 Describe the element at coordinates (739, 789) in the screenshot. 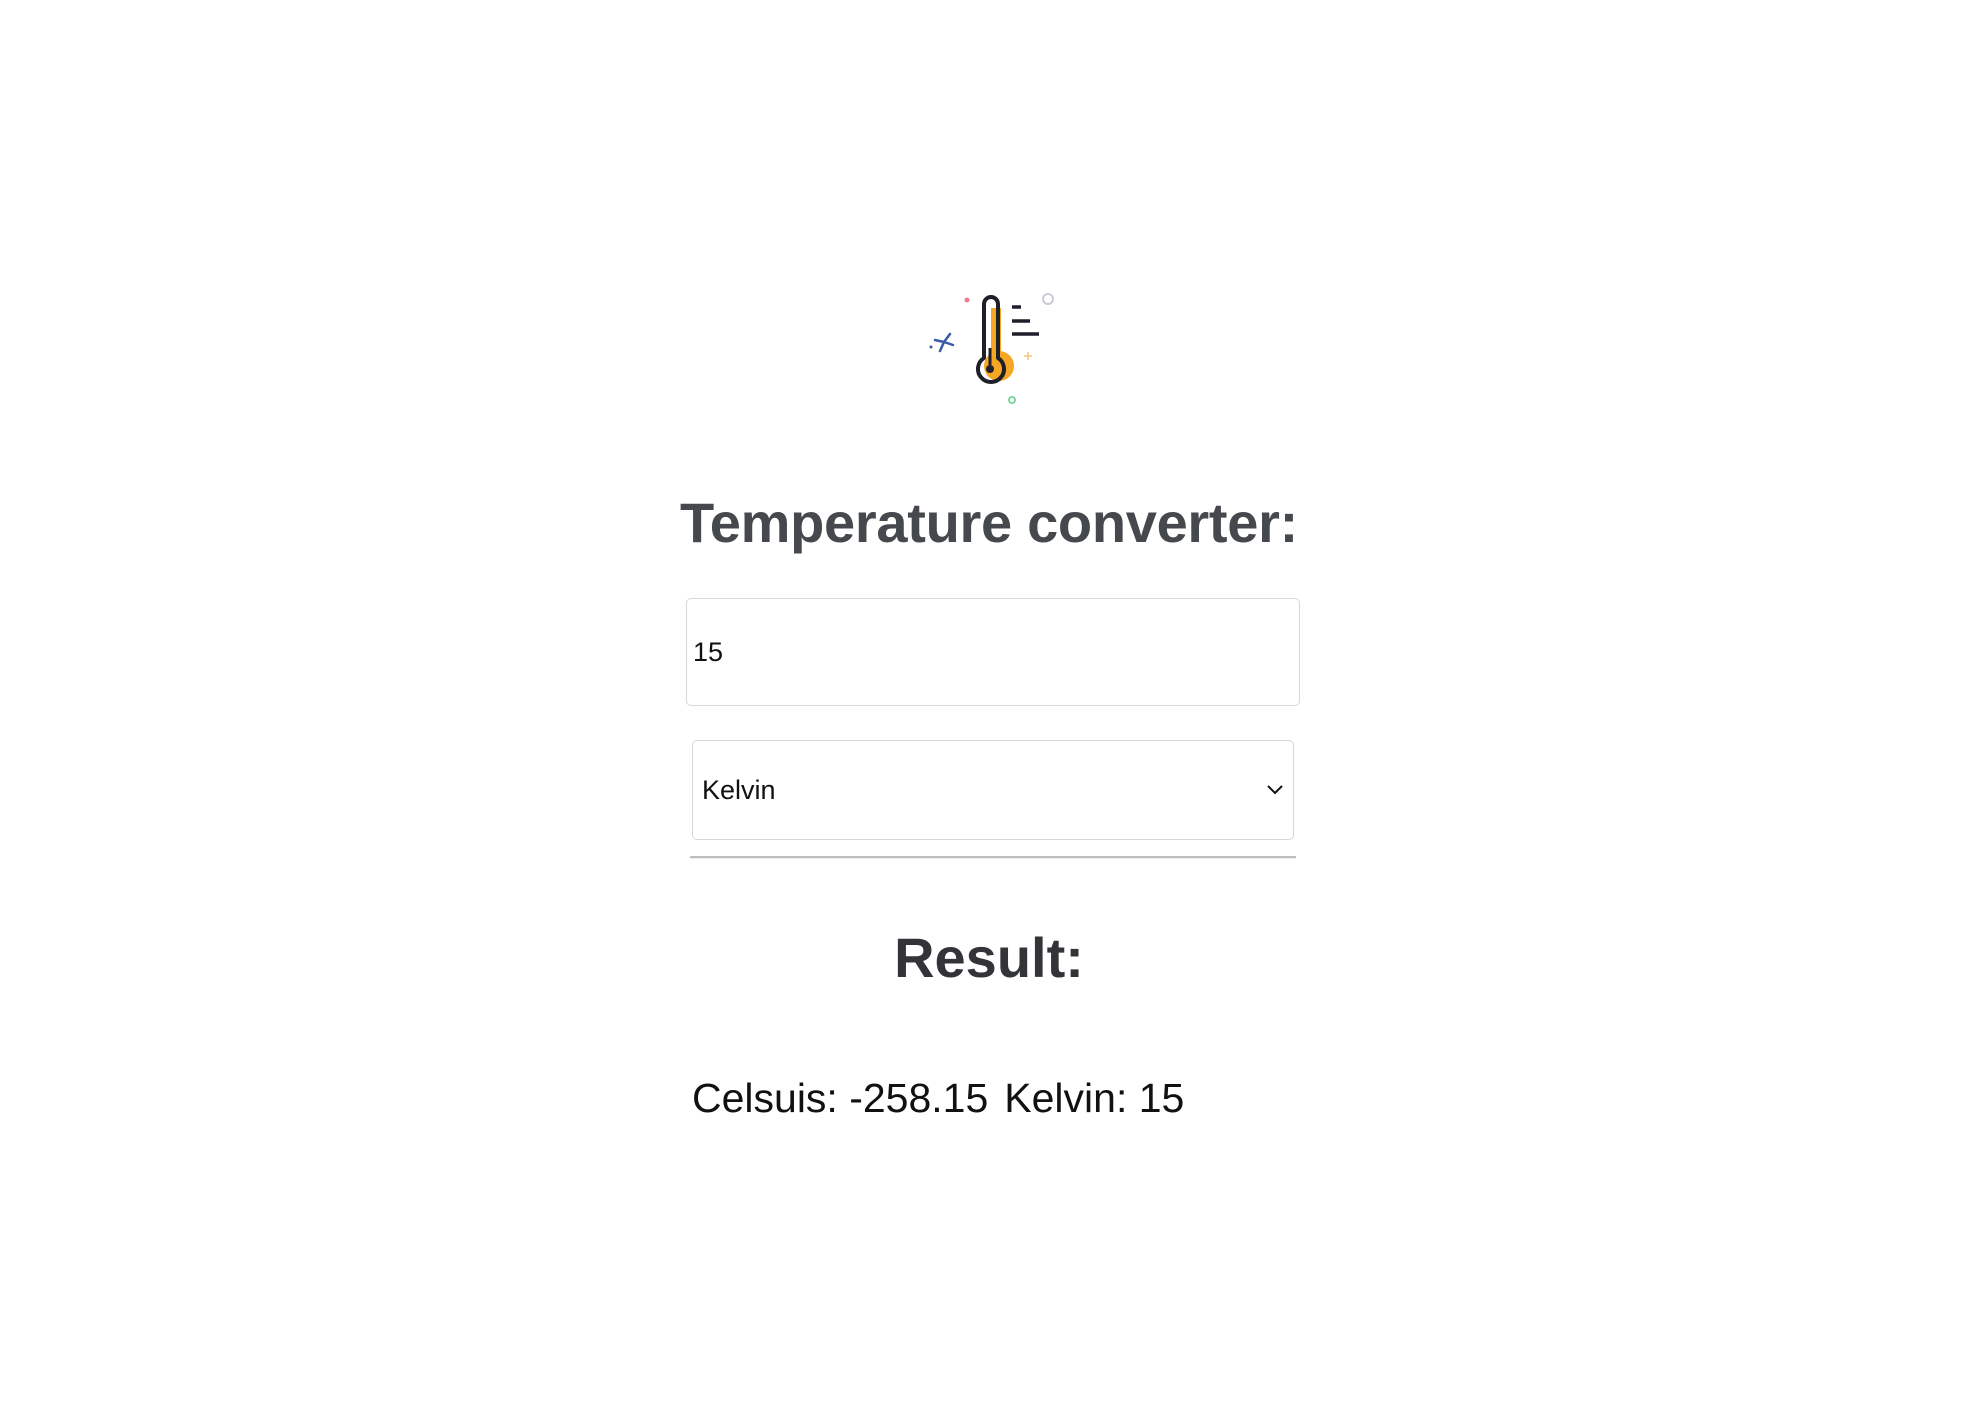

I see `unit-select-value: Kelvin` at that location.